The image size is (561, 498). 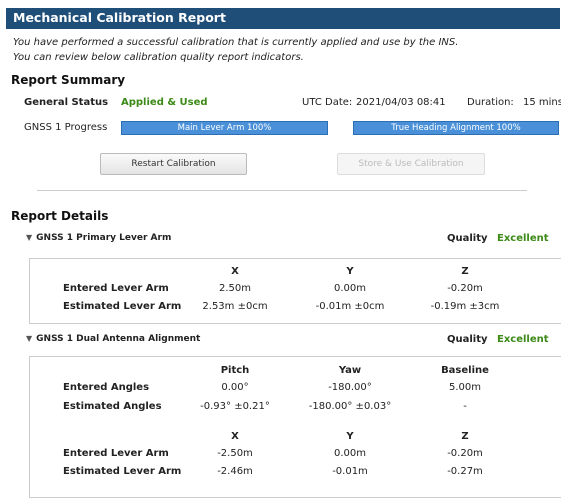 I want to click on col-header-pitch: Pitch, so click(x=235, y=370).